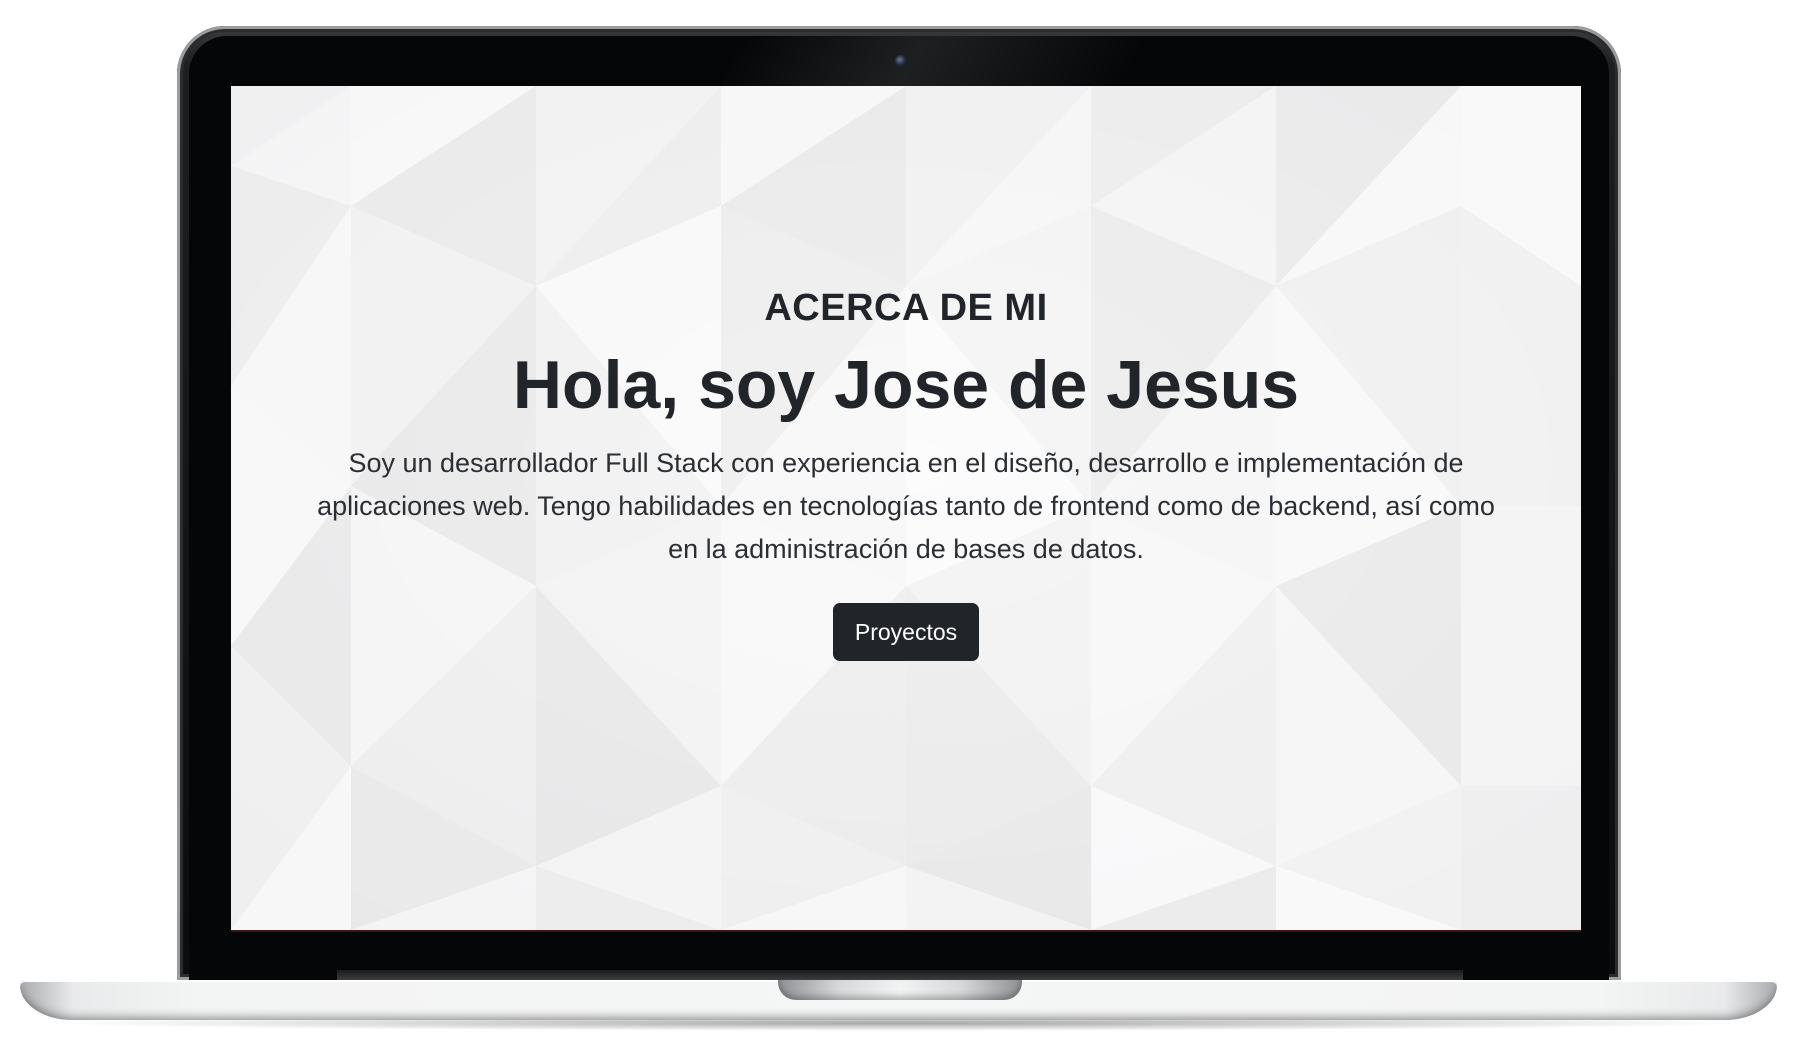 The width and height of the screenshot is (1797, 1063). Describe the element at coordinates (900, 990) in the screenshot. I see `trackpad-notch` at that location.